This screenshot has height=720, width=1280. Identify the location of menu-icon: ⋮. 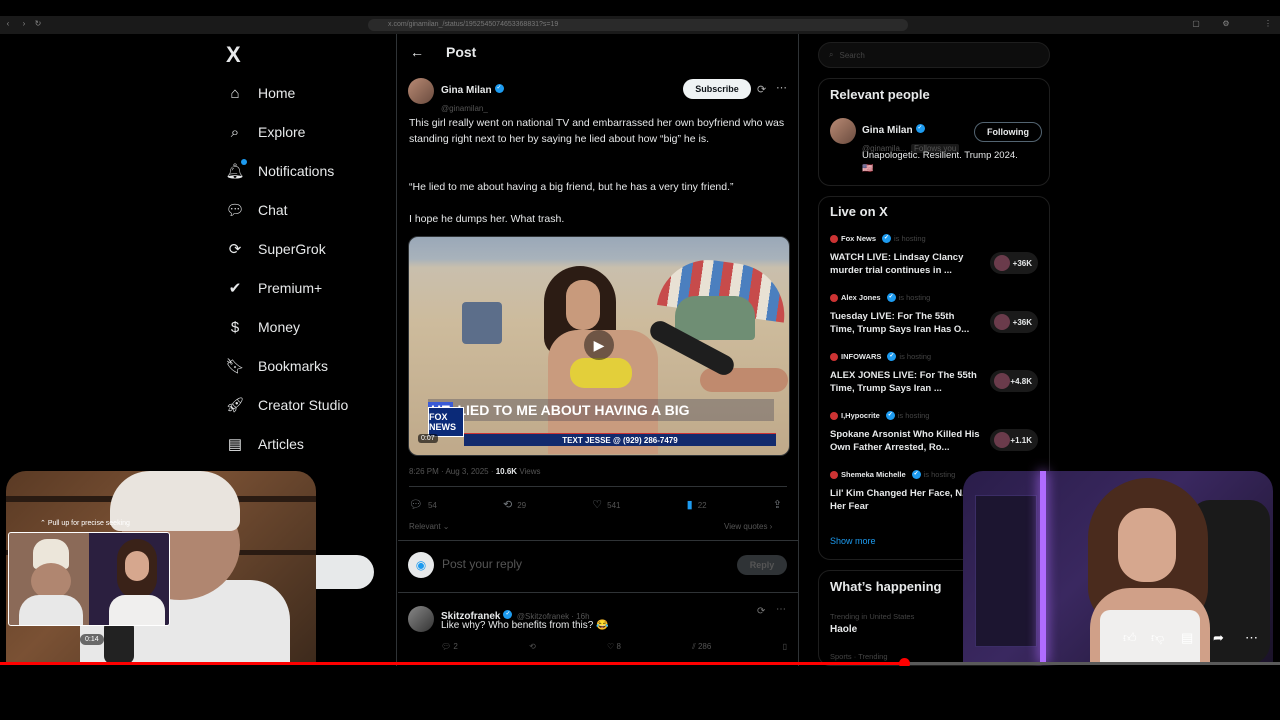
(1268, 24).